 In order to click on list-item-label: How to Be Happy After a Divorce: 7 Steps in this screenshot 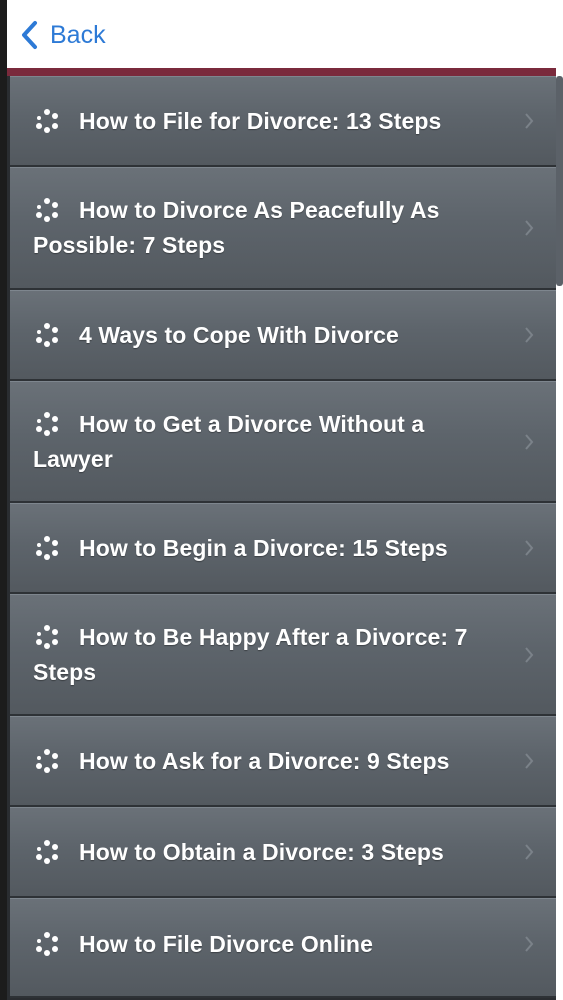, I will do `click(250, 654)`.